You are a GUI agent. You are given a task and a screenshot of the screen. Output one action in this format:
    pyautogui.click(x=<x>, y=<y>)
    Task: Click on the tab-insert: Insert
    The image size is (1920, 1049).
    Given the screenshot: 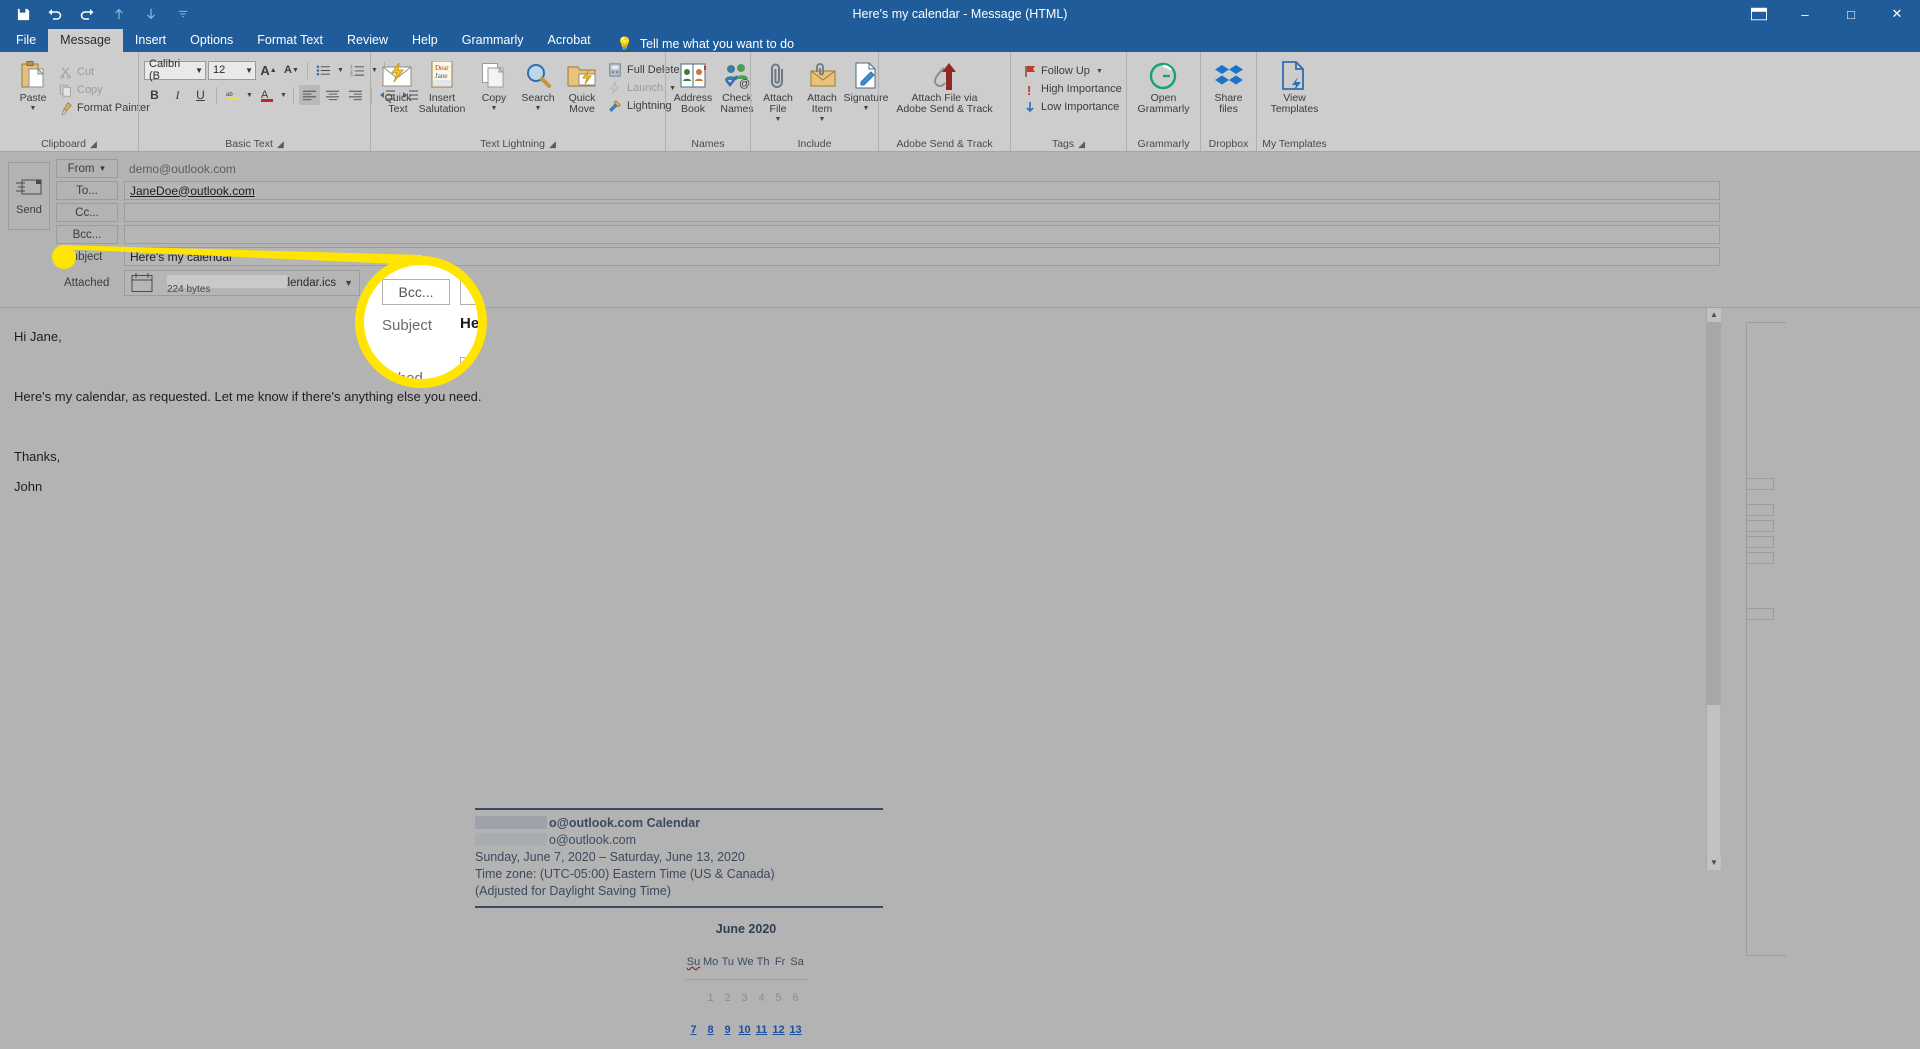 What is the action you would take?
    pyautogui.click(x=150, y=40)
    